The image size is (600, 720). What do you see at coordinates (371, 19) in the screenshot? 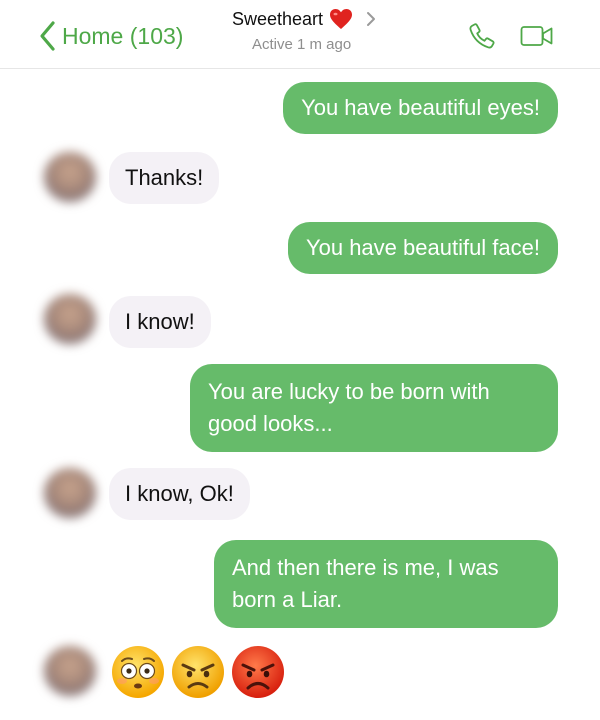
I see `chevron-right-icon` at bounding box center [371, 19].